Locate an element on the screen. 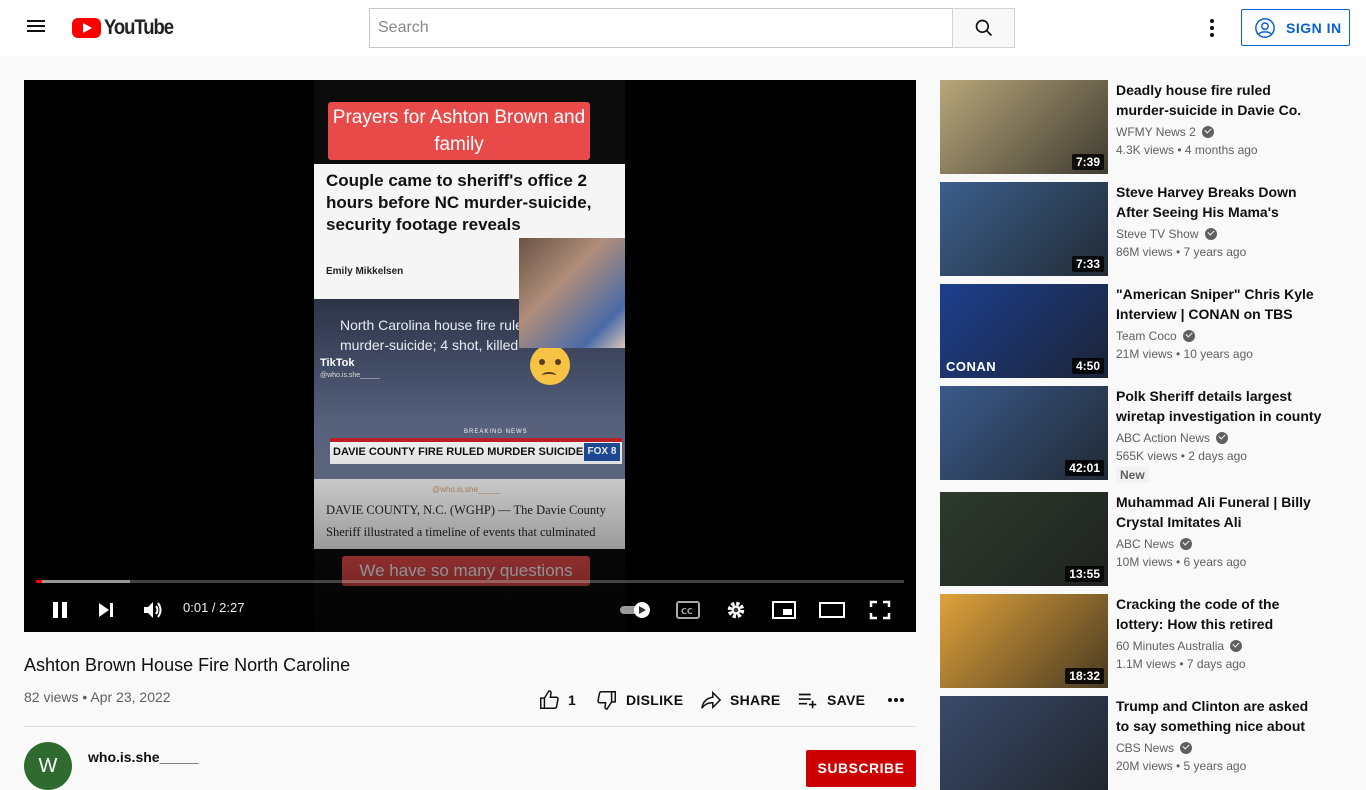 The height and width of the screenshot is (790, 1366). more-actions-button is located at coordinates (900, 700).